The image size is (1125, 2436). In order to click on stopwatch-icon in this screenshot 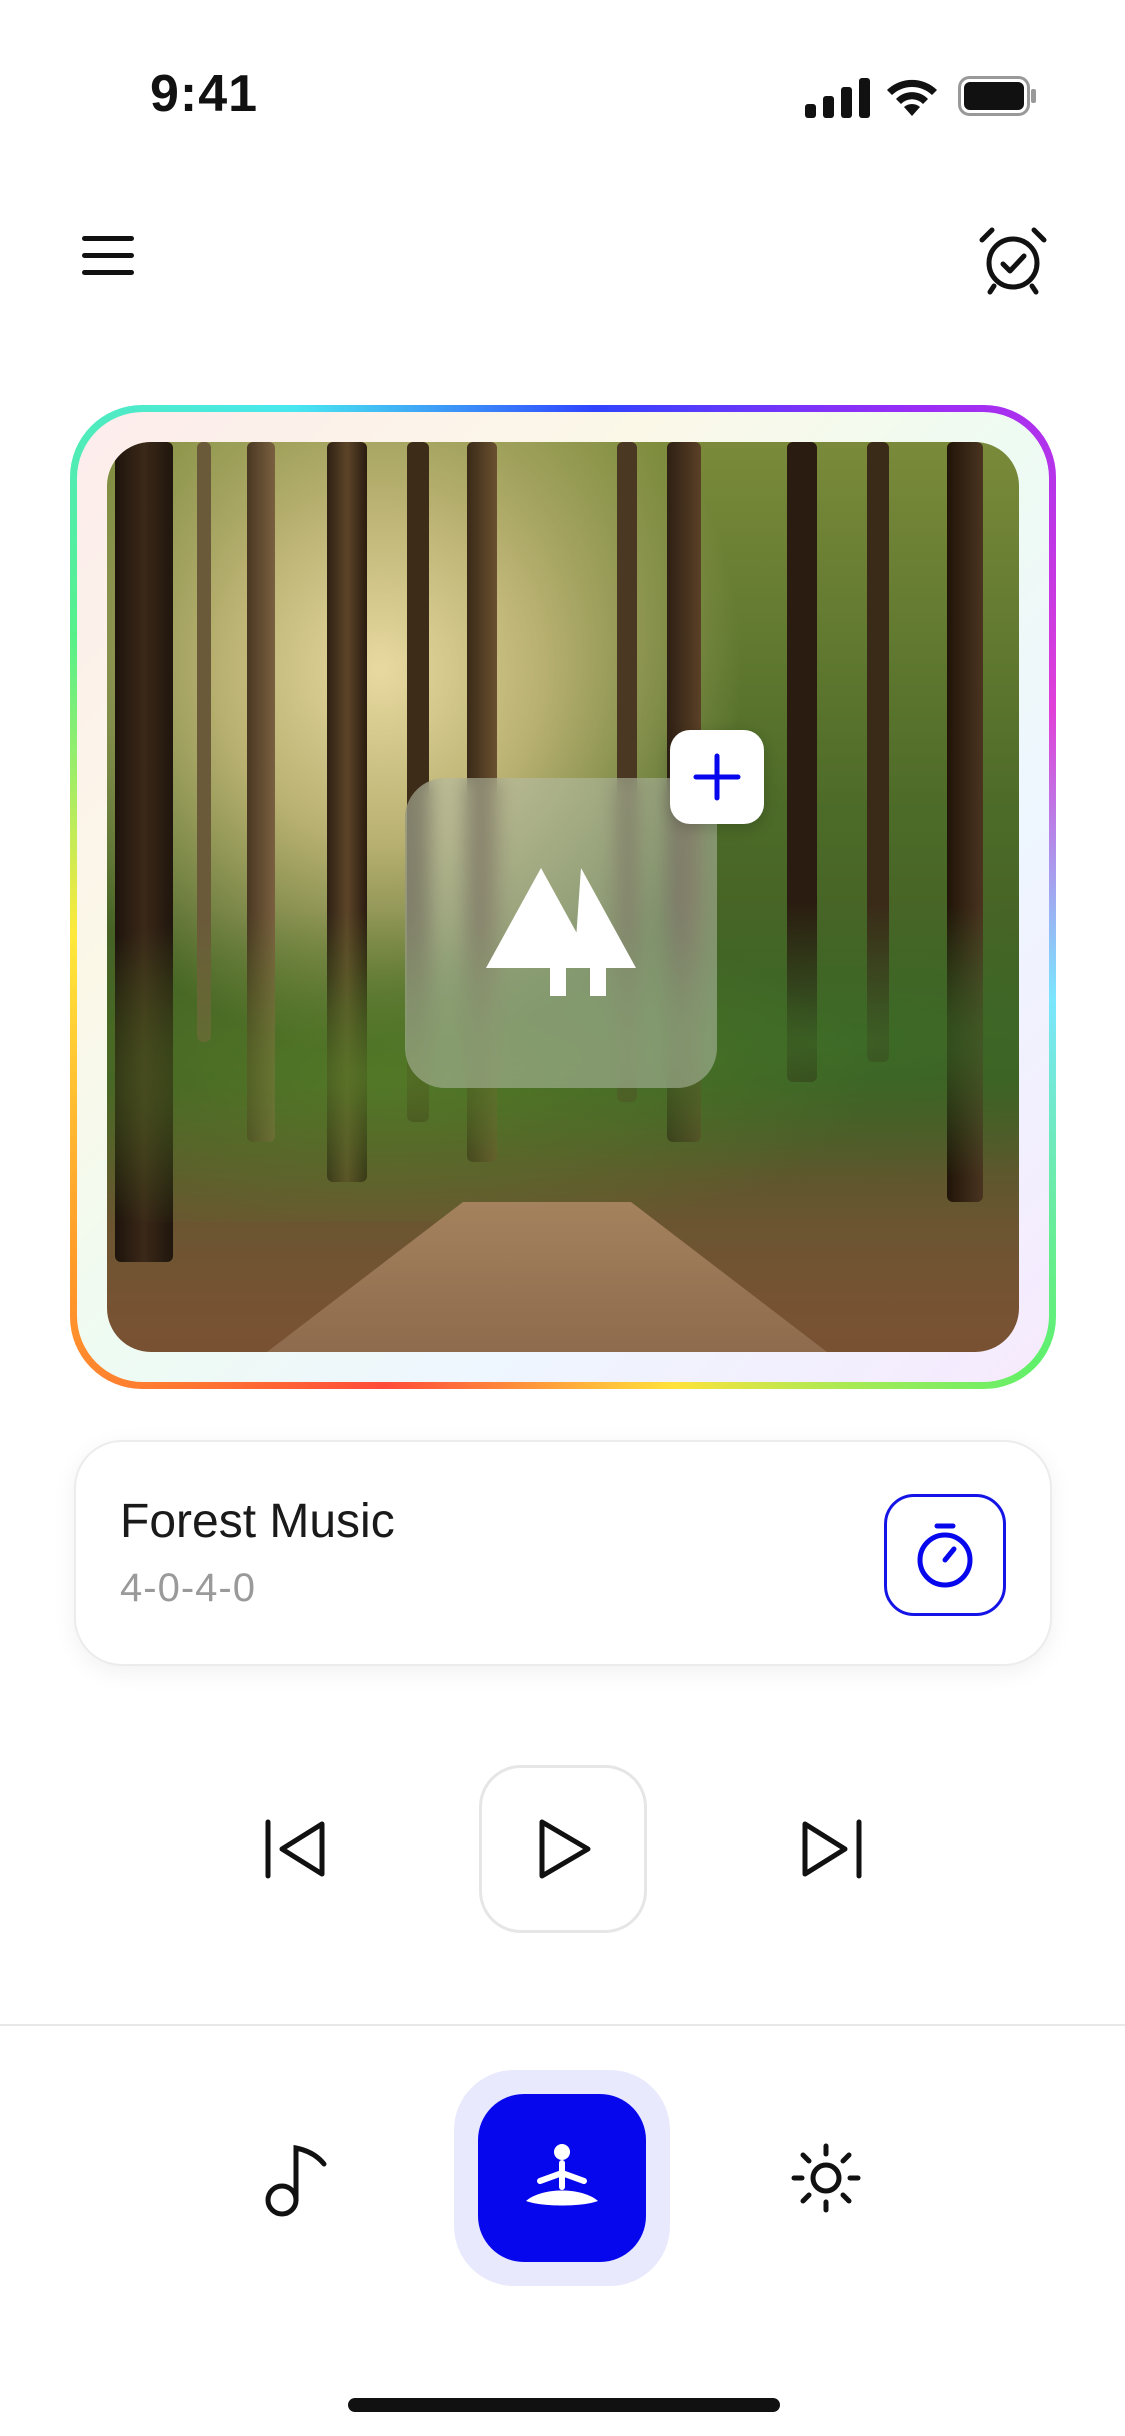, I will do `click(945, 1555)`.